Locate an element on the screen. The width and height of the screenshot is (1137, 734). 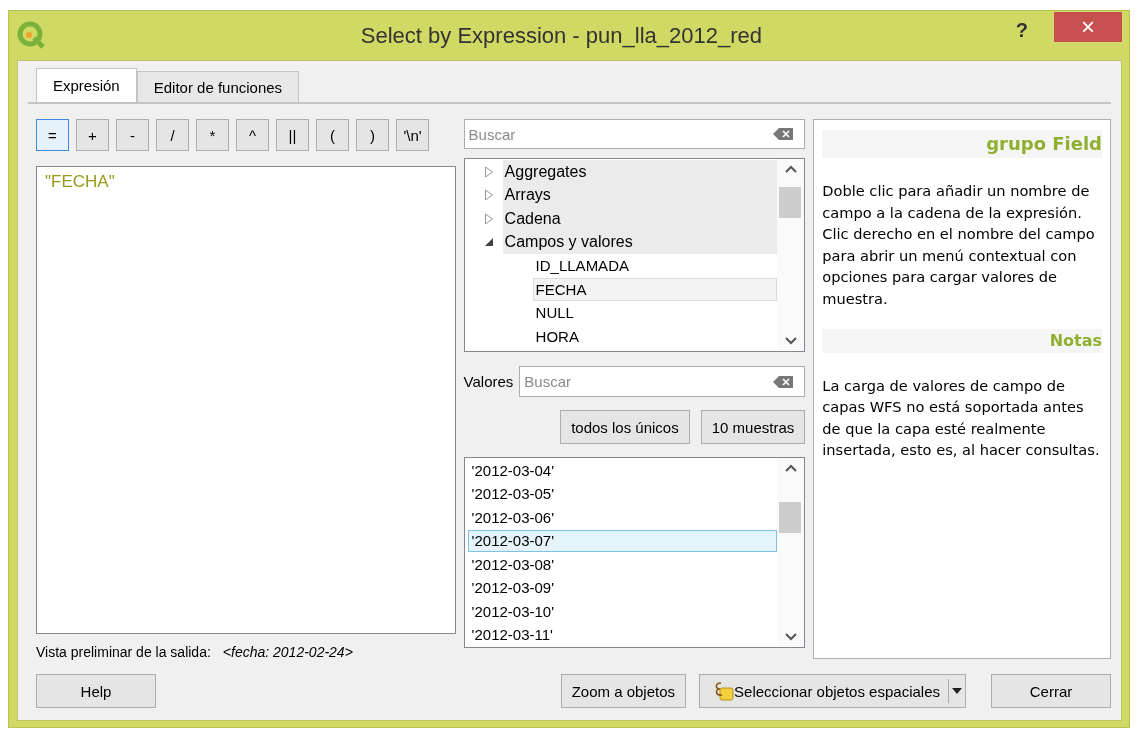
notes-text: La carga de valores de campo de capas WFS no está soportada antes de que la capa esté realmente insertada, esto es, al hacer consultas. is located at coordinates (961, 417).